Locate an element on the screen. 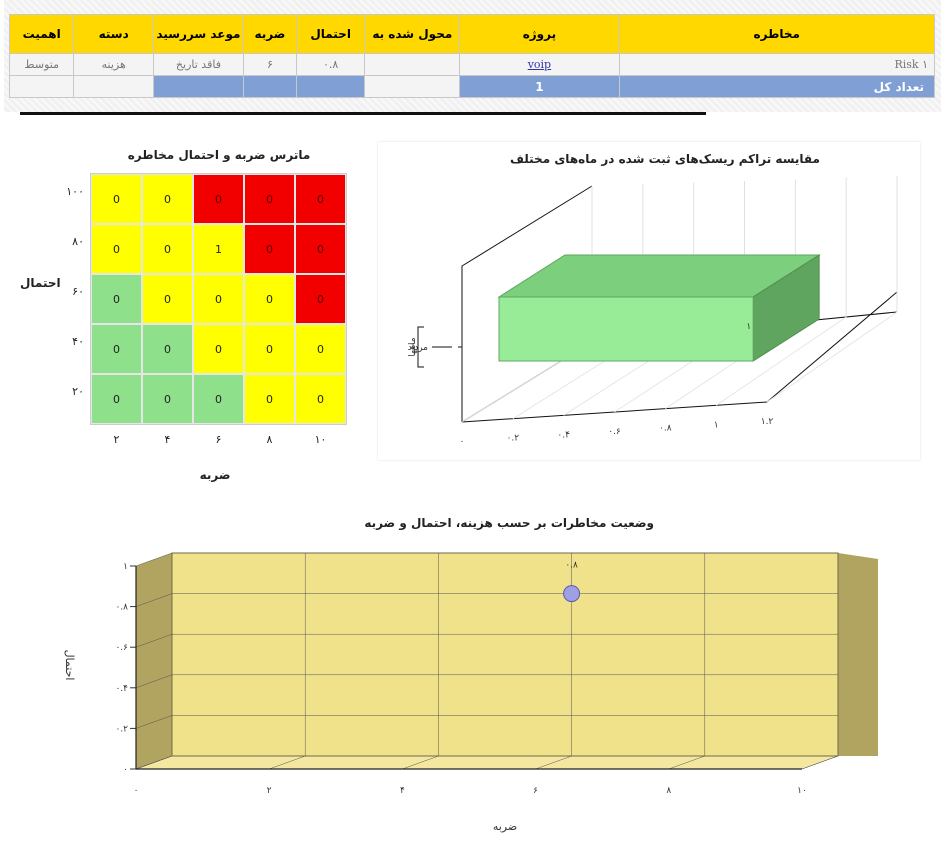  project-cell: voip is located at coordinates (539, 64).